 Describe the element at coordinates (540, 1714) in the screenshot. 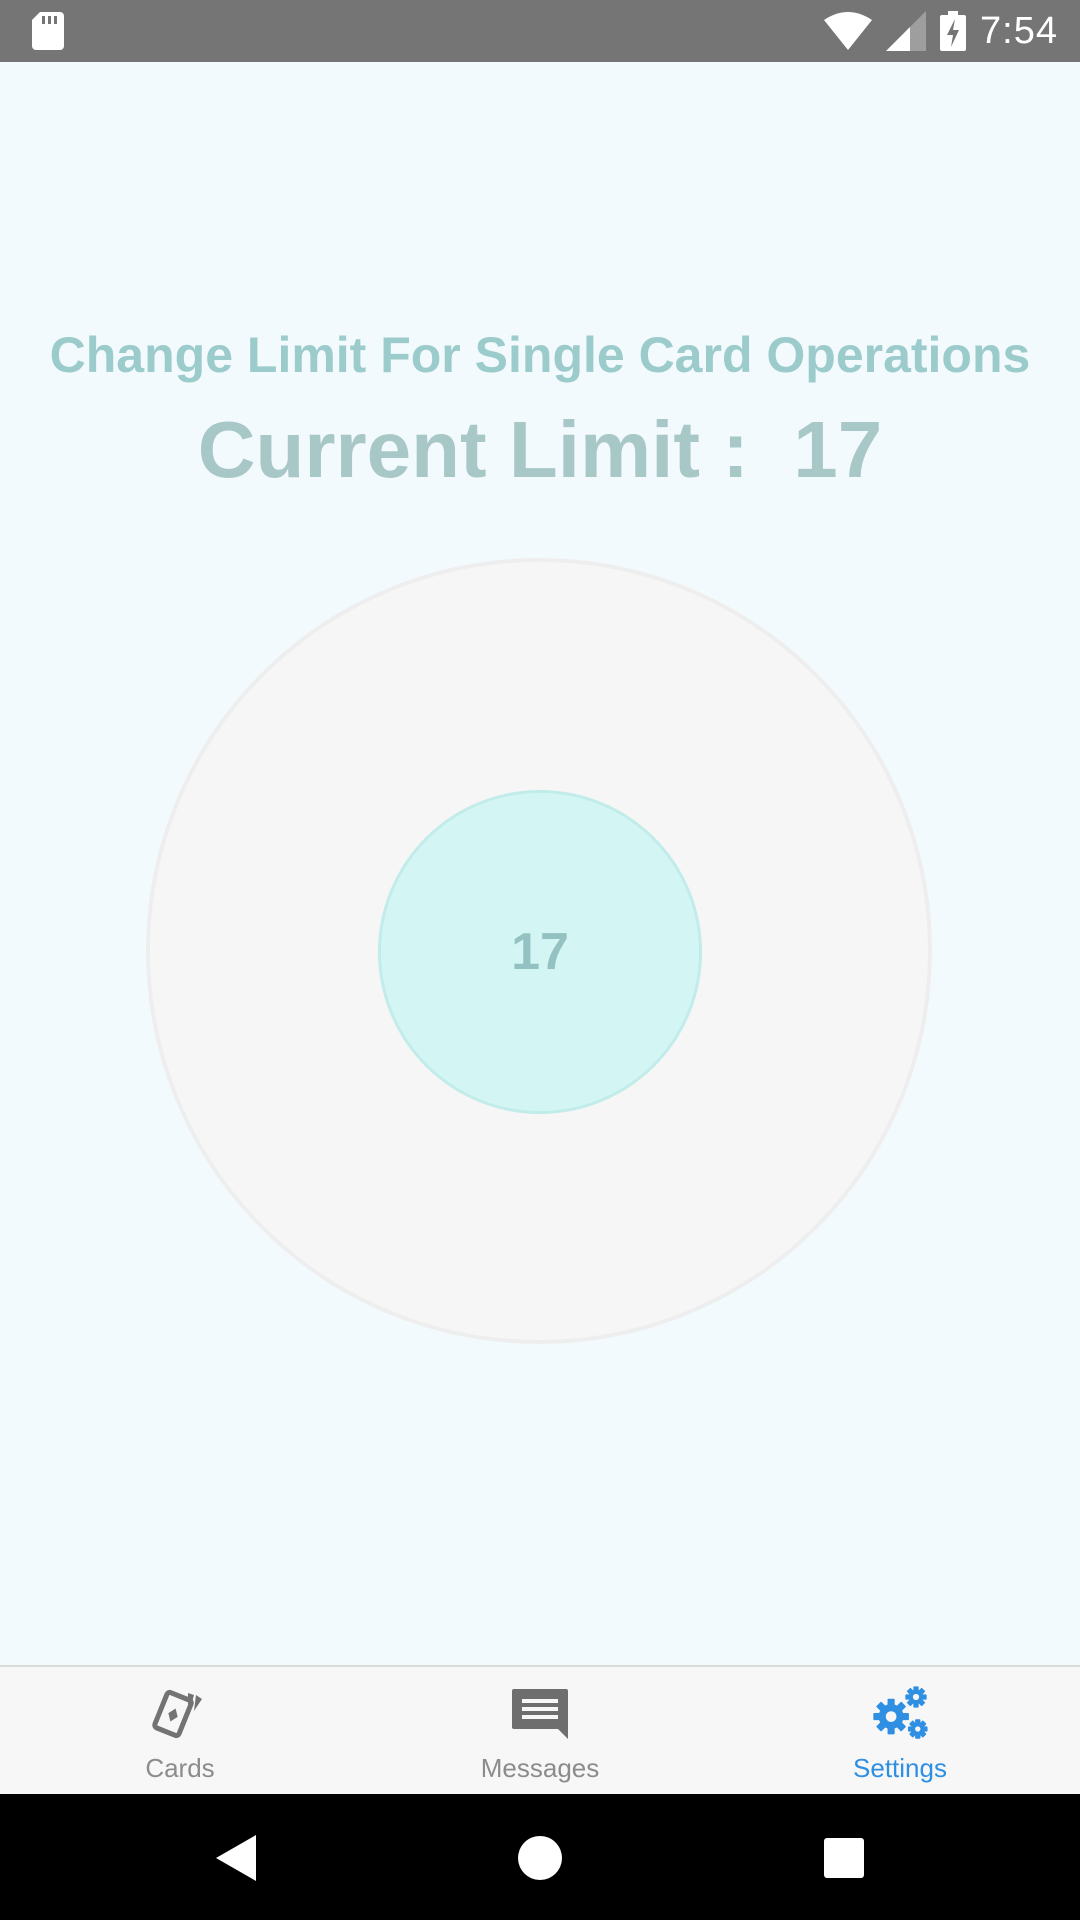

I see `message-icon` at that location.